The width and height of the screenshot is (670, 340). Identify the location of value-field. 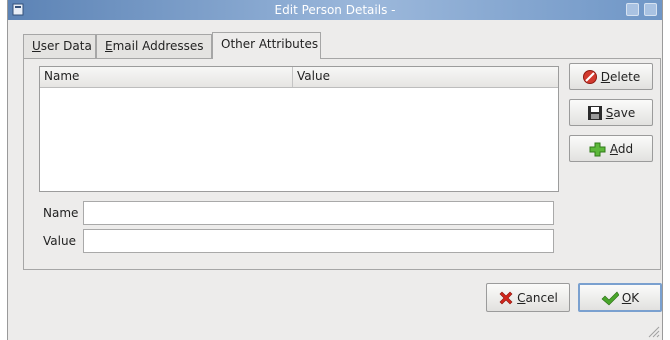
(318, 241).